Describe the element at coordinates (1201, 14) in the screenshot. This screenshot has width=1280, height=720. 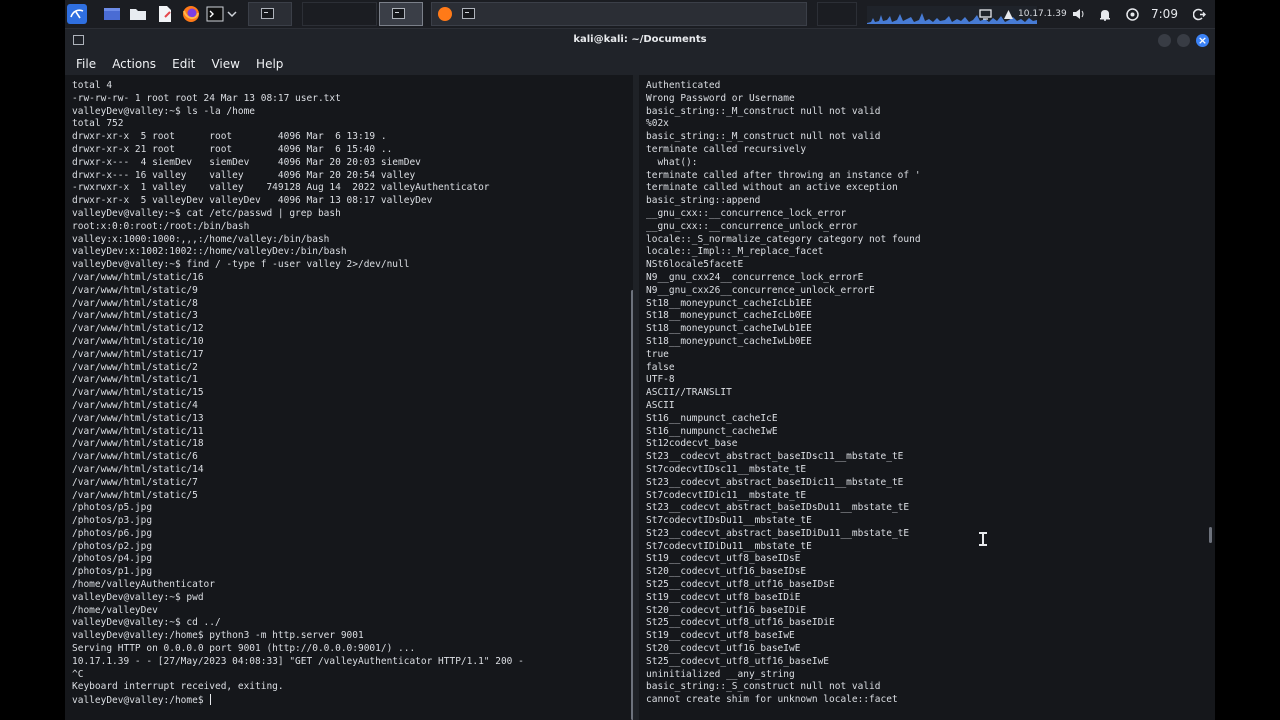
I see `logout-icon` at that location.